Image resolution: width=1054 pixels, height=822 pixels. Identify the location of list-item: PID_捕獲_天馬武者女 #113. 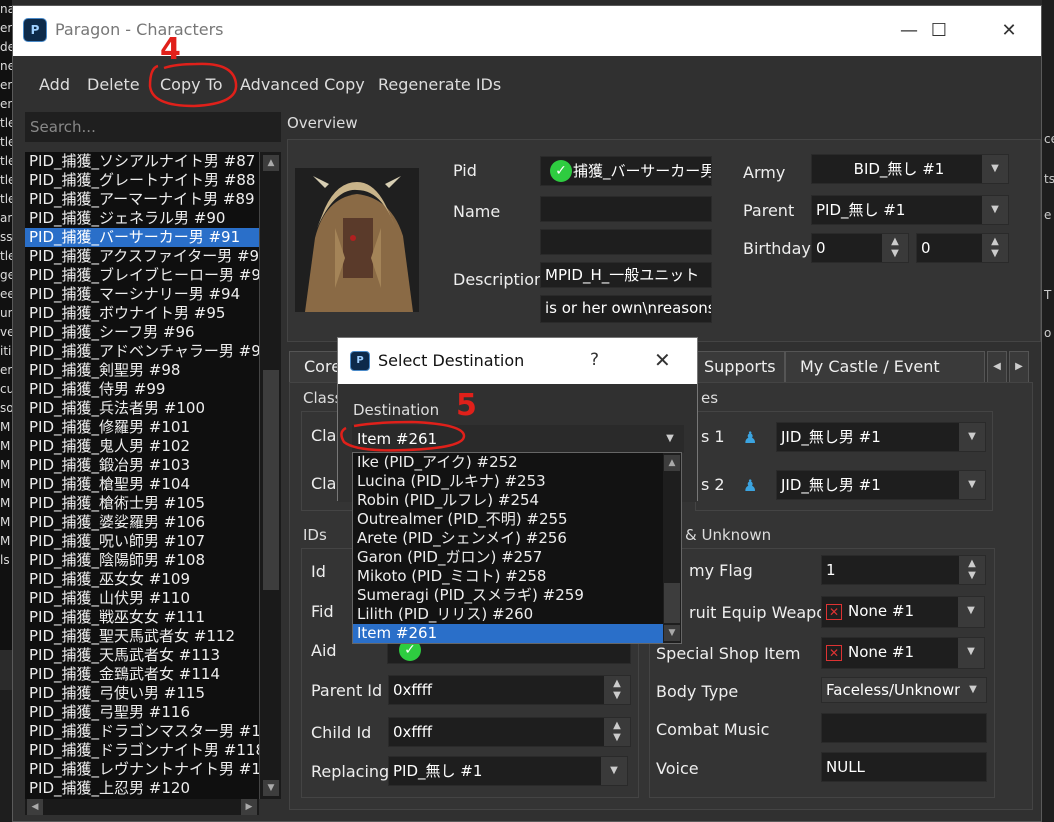
(142, 655).